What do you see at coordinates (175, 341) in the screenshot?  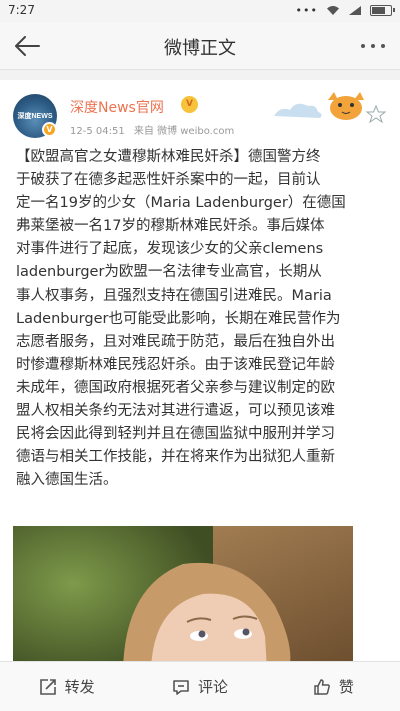 I see `post-text-line: 志愿者服务，且对难民疏于防范，最后在独自外出` at bounding box center [175, 341].